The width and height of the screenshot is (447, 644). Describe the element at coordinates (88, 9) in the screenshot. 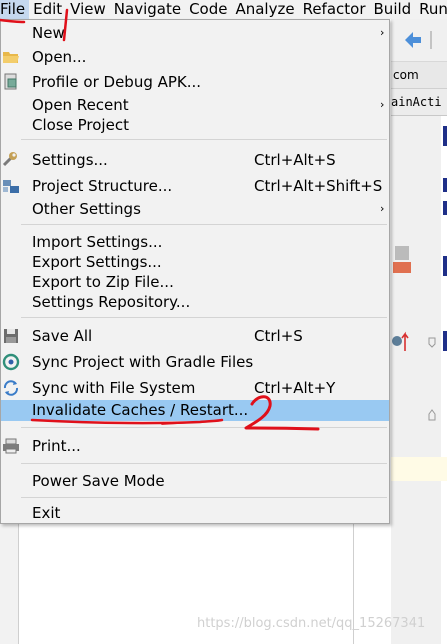

I see `menu-view: View` at that location.